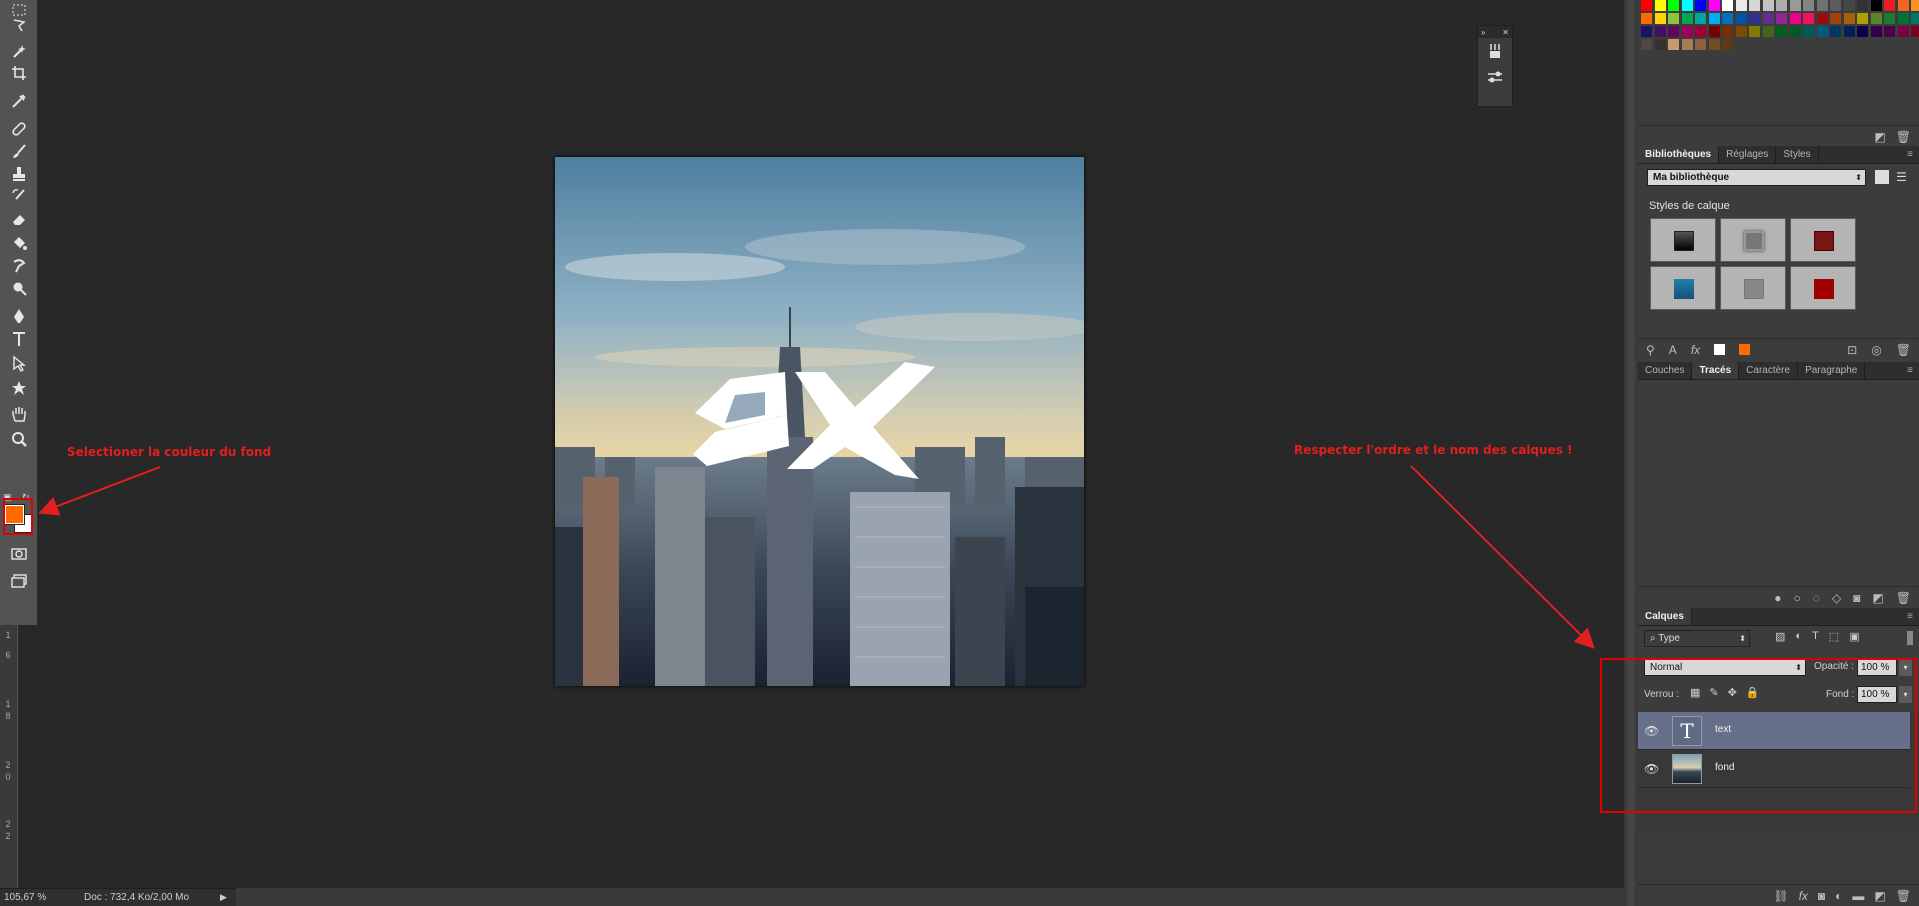 The width and height of the screenshot is (1919, 906). Describe the element at coordinates (19, 414) in the screenshot. I see `hand-icon` at that location.